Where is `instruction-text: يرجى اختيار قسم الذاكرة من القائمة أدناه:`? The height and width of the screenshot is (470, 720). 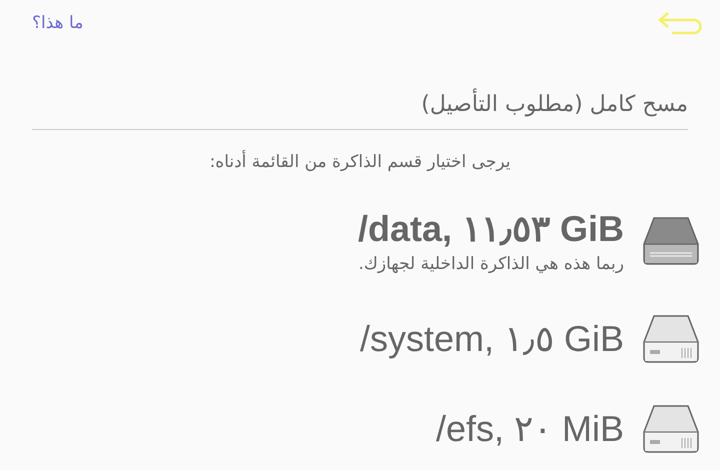
instruction-text: يرجى اختيار قسم الذاكرة من القائمة أدناه: is located at coordinates (360, 162).